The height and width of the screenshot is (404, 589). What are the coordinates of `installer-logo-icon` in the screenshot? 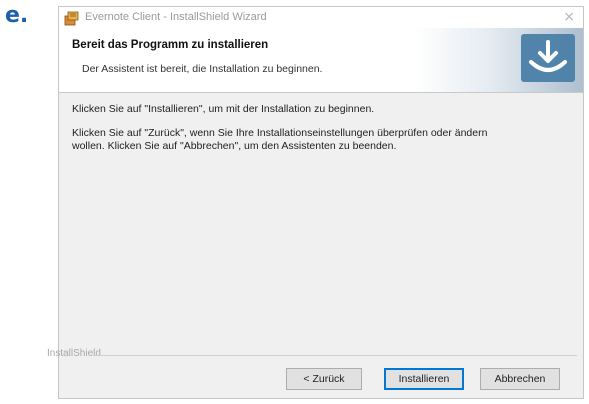 It's located at (548, 58).